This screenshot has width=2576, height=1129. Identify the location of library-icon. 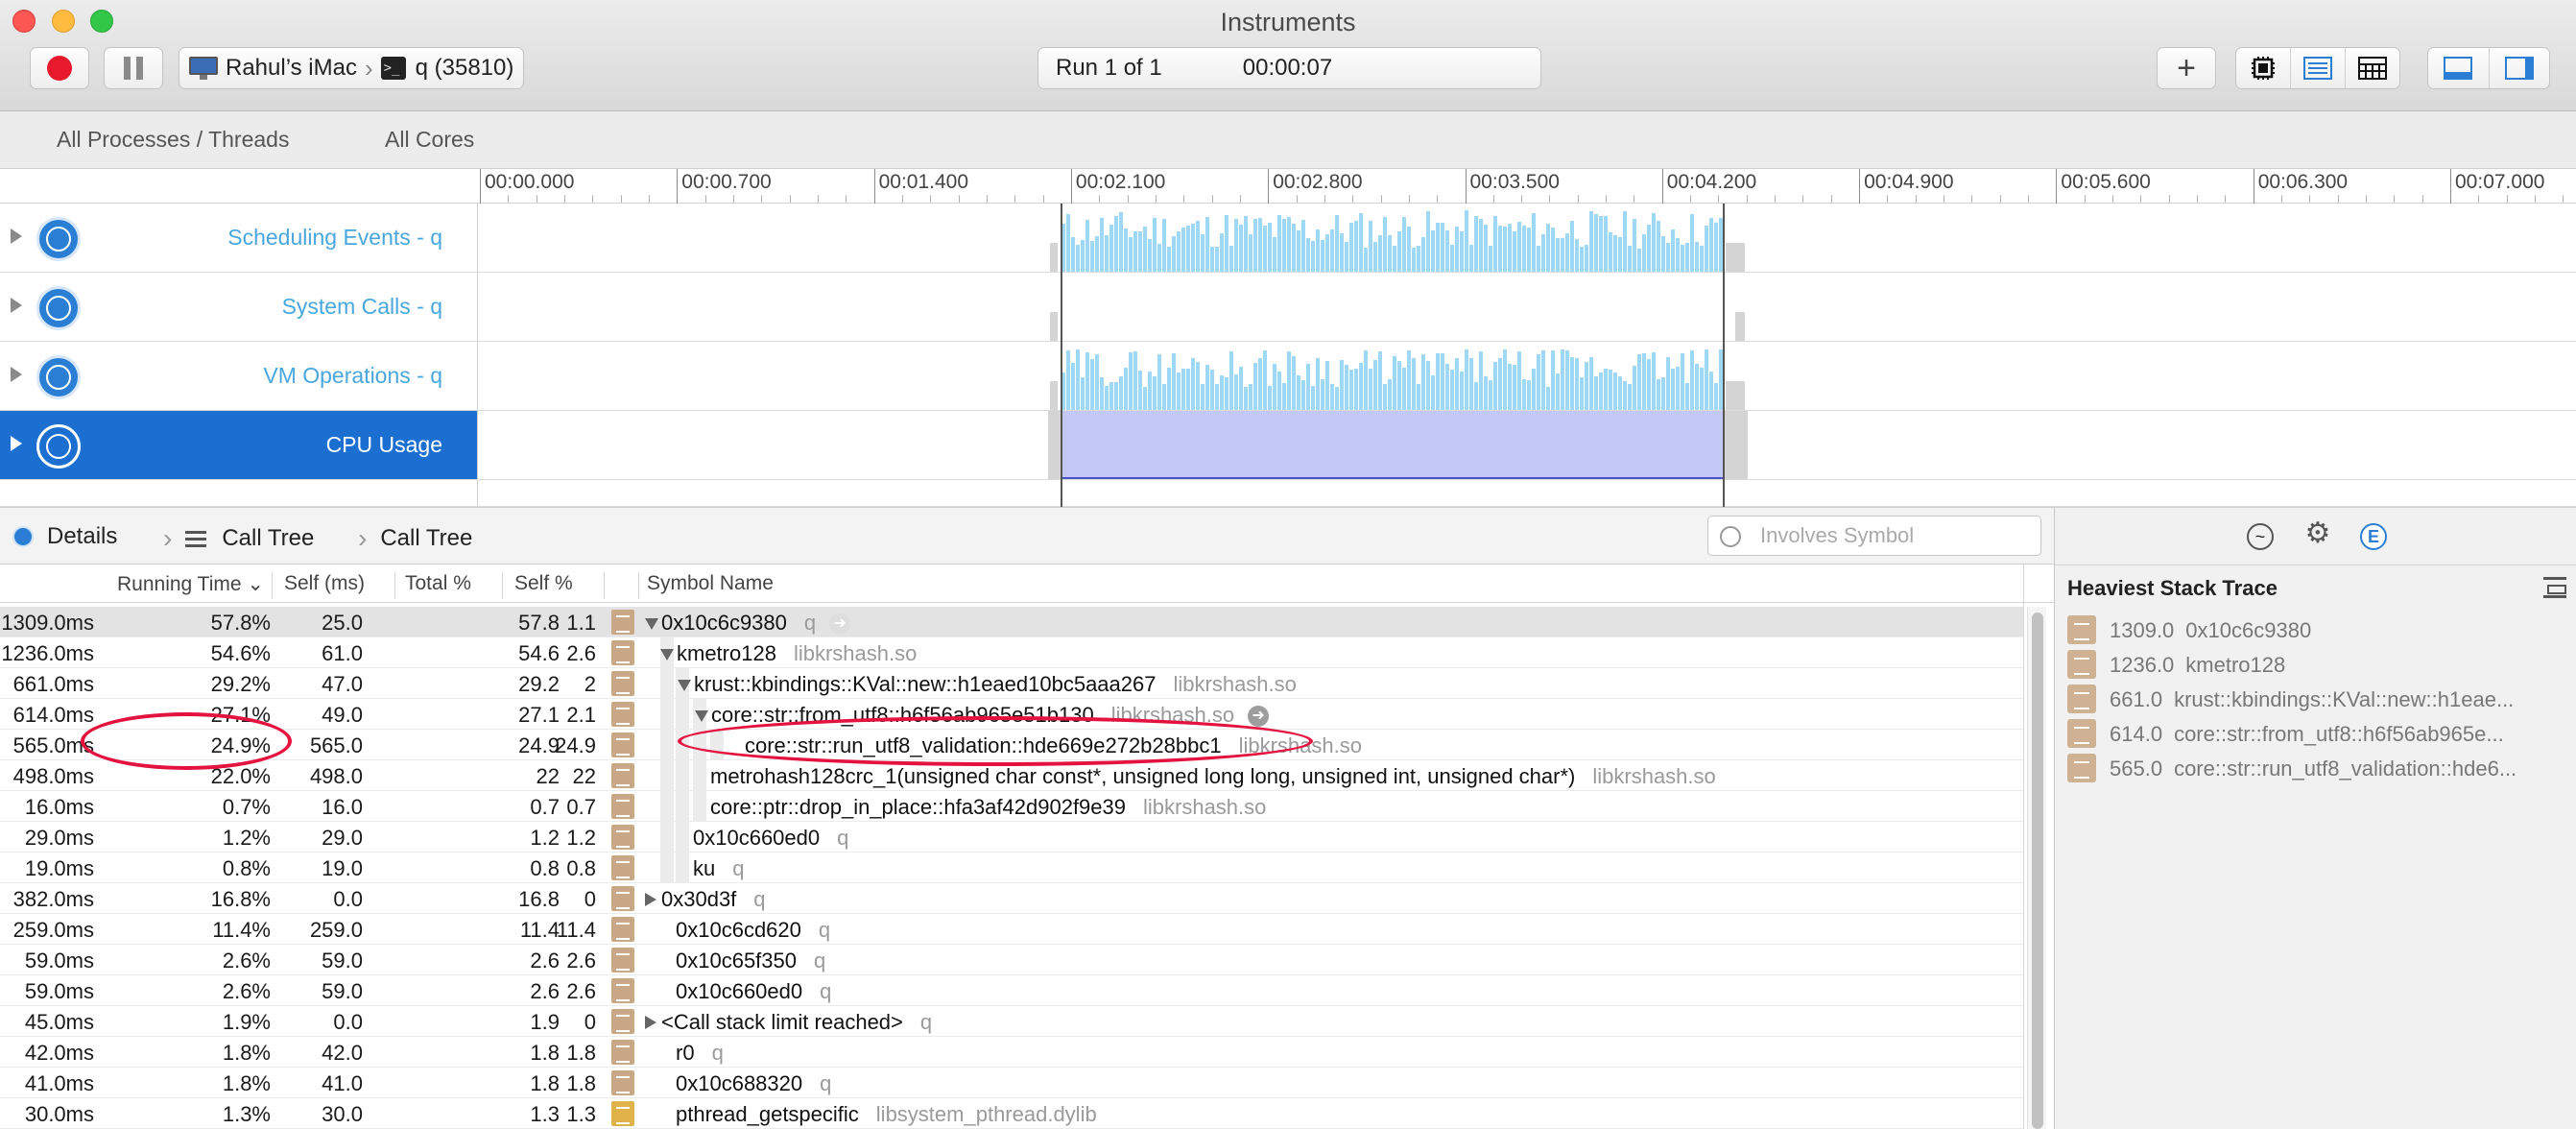
(622, 867).